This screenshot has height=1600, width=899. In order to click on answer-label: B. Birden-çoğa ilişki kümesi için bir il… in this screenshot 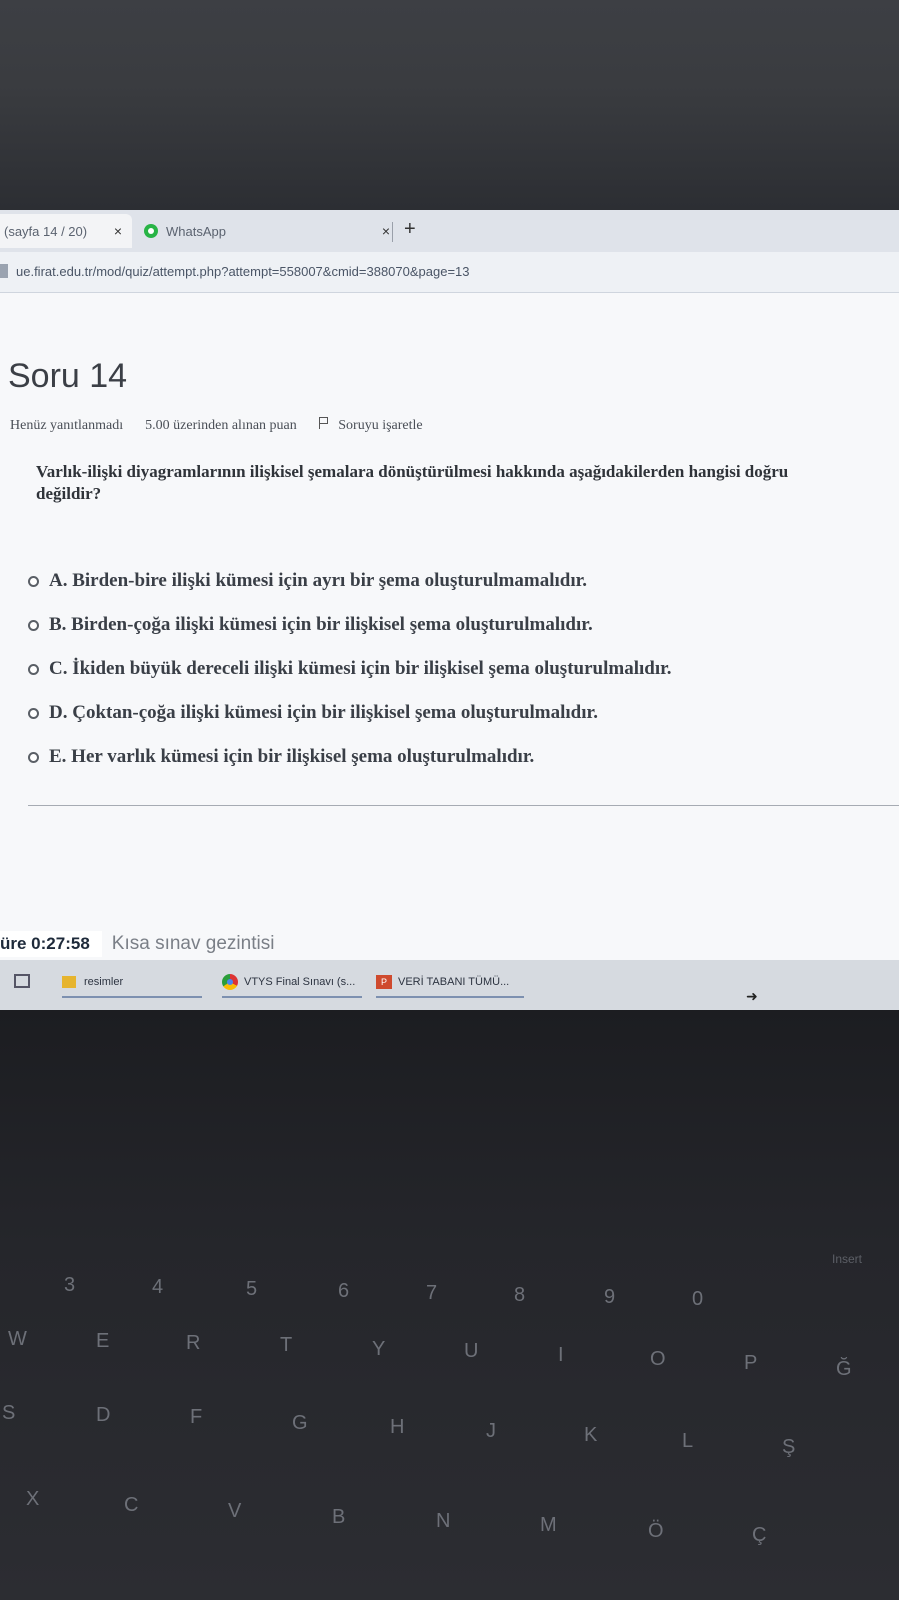, I will do `click(321, 624)`.